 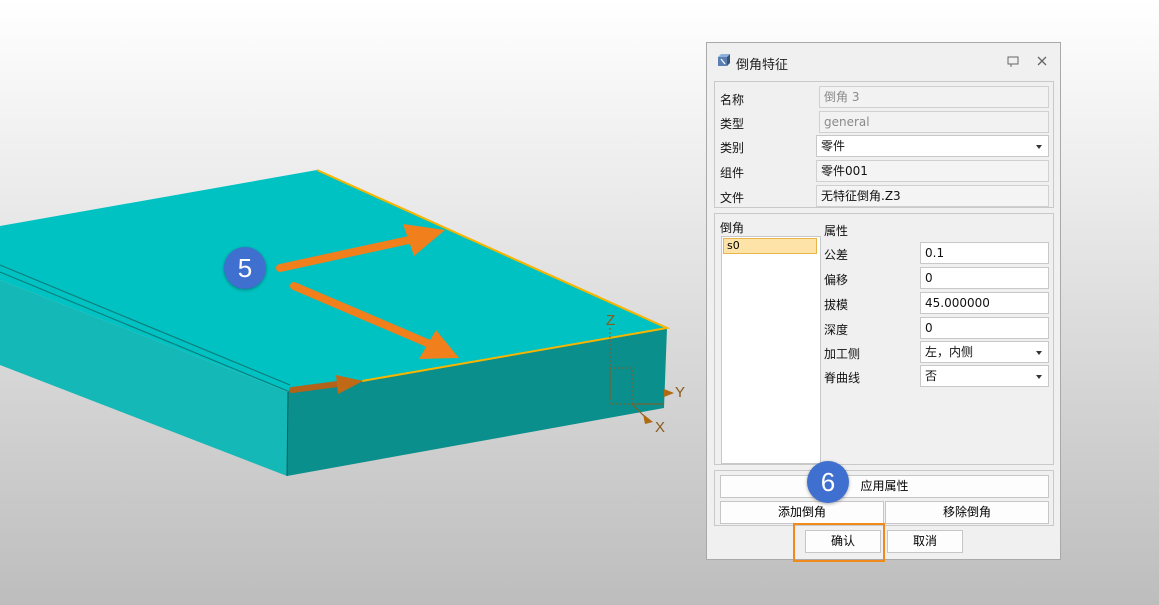 What do you see at coordinates (984, 328) in the screenshot?
I see `depth-input: 0` at bounding box center [984, 328].